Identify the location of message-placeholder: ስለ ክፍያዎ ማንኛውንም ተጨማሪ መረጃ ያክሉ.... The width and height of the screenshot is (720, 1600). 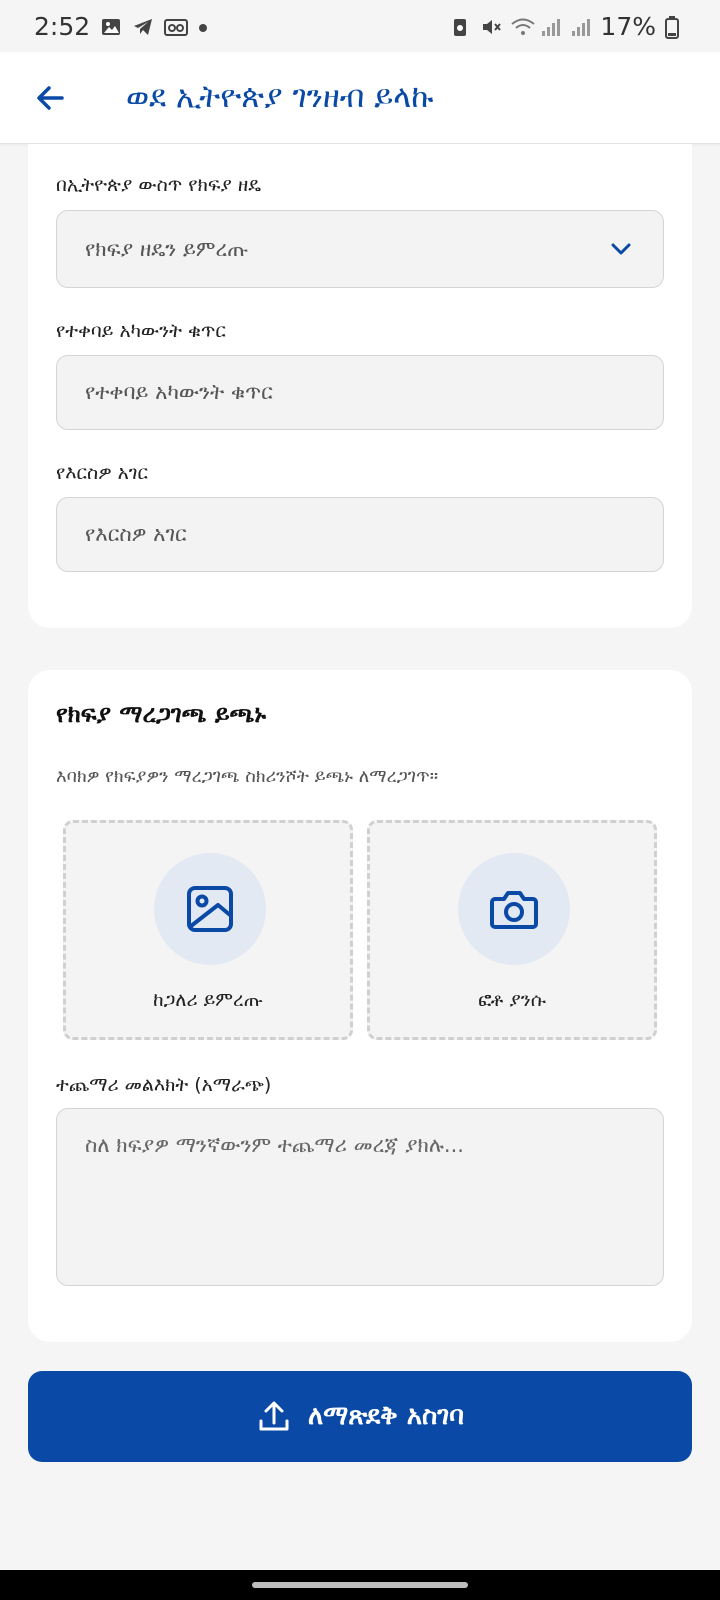
(274, 1145).